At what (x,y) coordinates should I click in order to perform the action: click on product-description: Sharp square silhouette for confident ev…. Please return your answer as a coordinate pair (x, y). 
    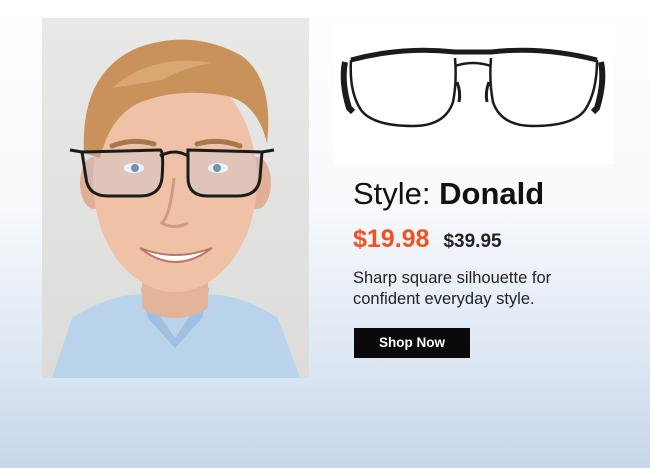
    Looking at the image, I should click on (452, 288).